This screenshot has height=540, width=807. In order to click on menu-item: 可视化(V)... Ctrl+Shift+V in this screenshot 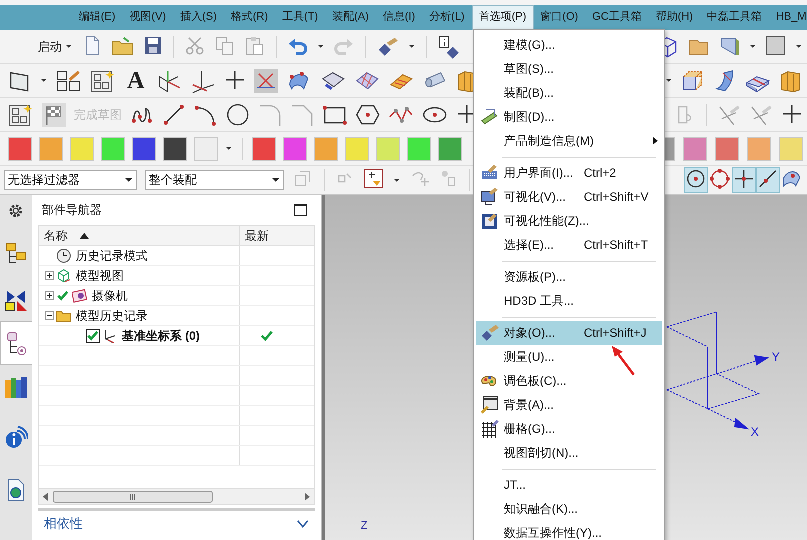, I will do `click(569, 197)`.